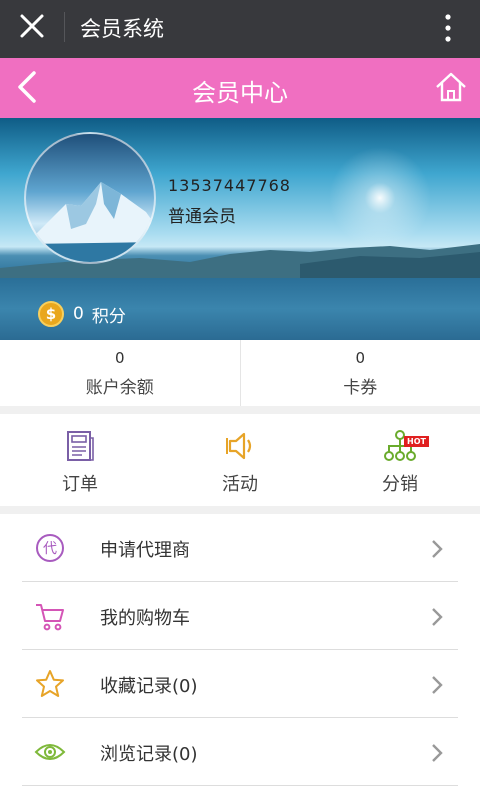 This screenshot has width=480, height=800. Describe the element at coordinates (120, 373) in the screenshot. I see `stat-balance: 0 账户余额` at that location.